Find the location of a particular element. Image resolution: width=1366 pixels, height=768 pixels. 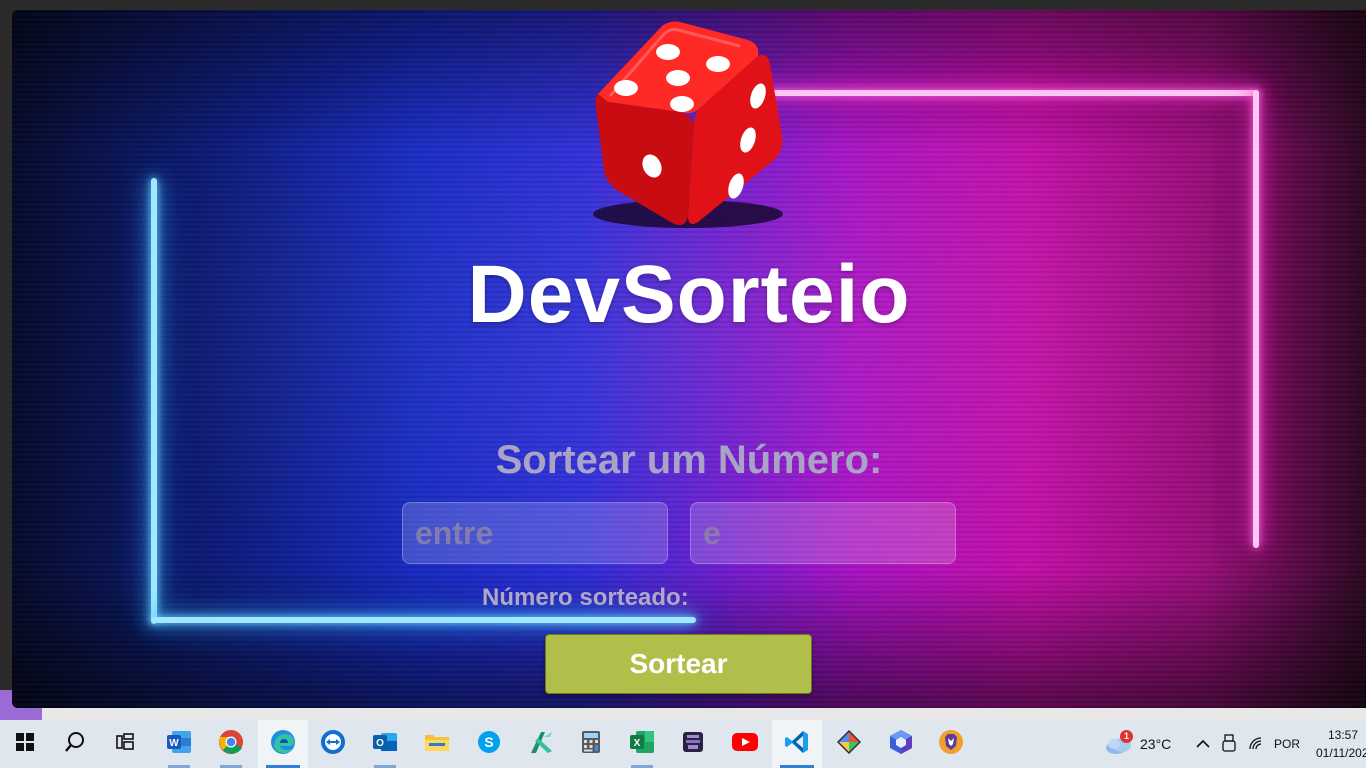

teamviewer-icon is located at coordinates (333, 744).